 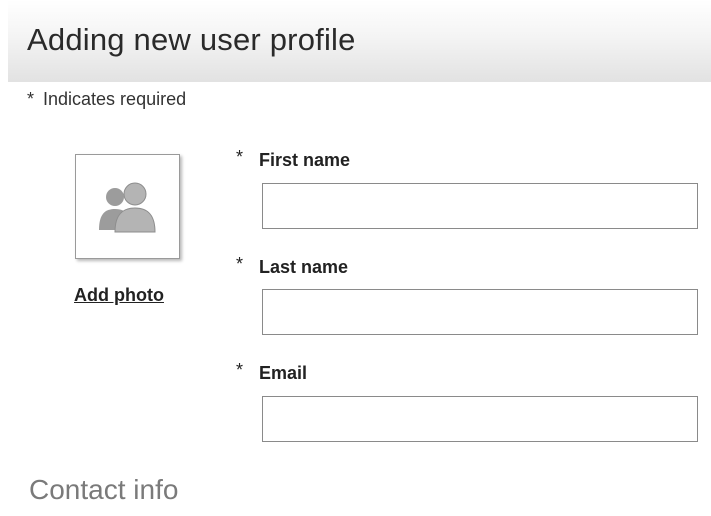 I want to click on contact-info-heading: Contact info, so click(x=104, y=489).